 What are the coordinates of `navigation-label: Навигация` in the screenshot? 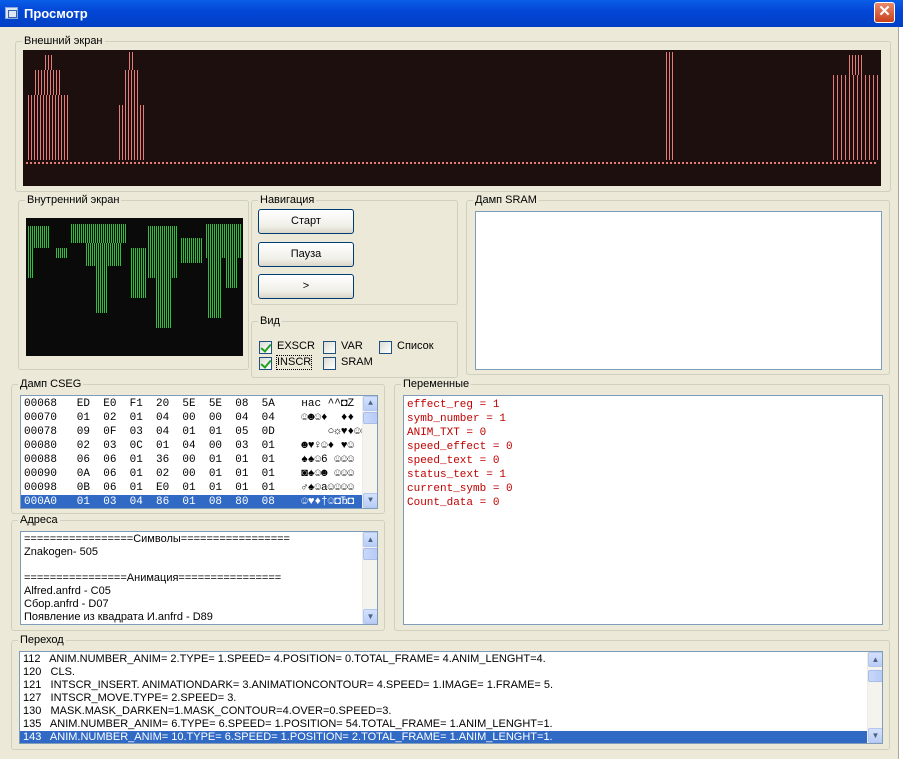 It's located at (287, 200).